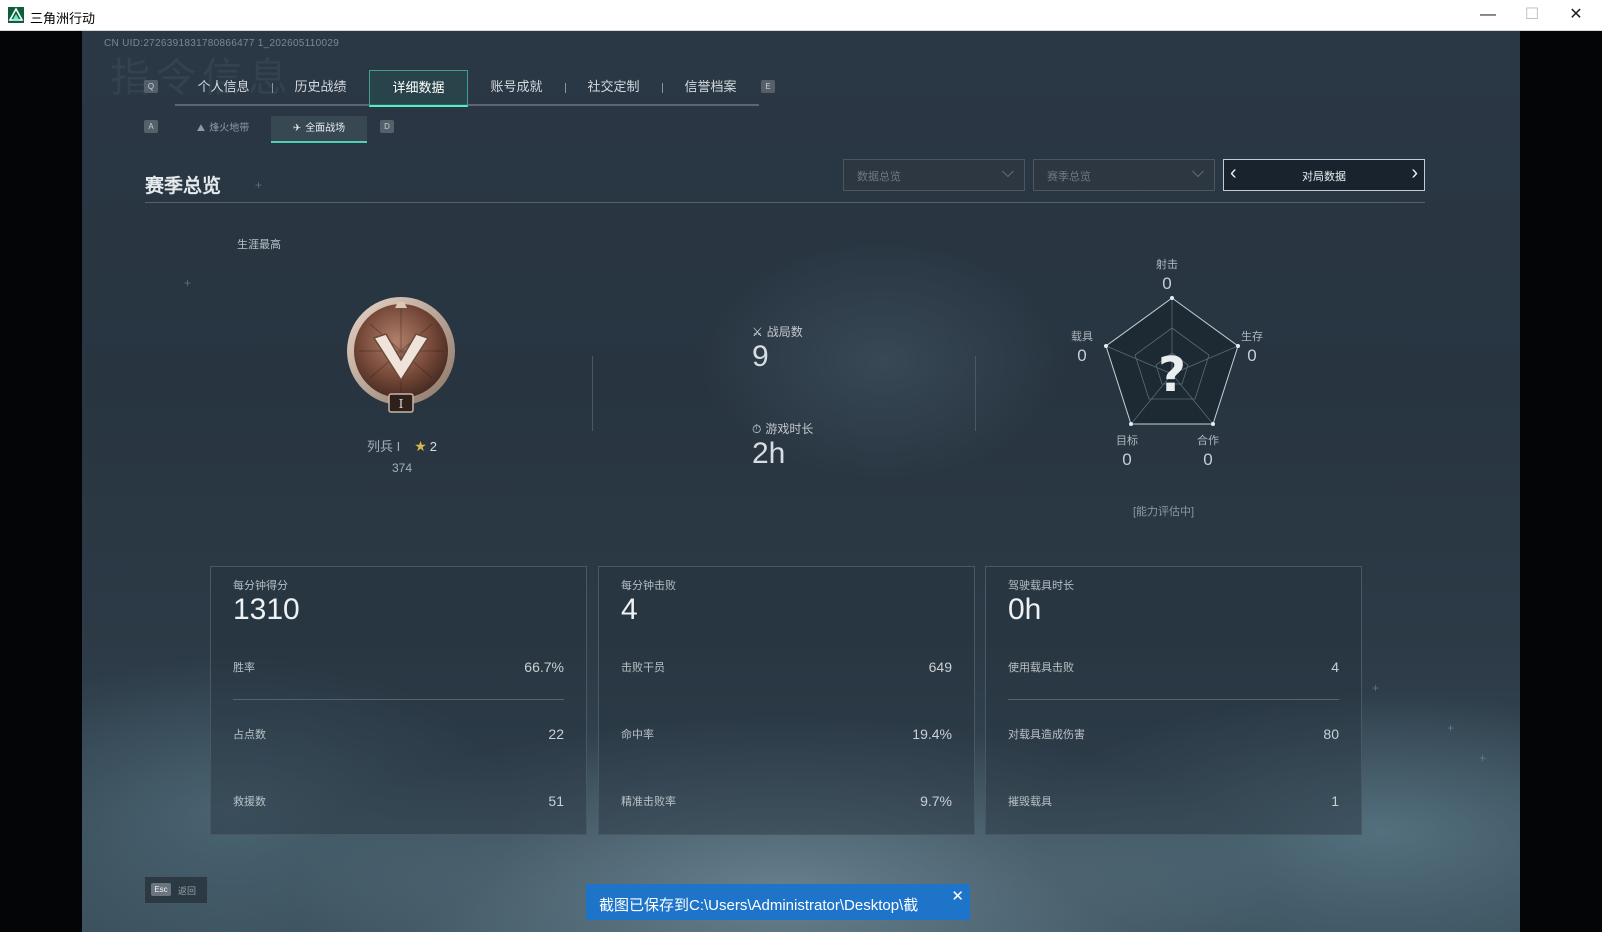 The width and height of the screenshot is (1602, 932). What do you see at coordinates (183, 186) in the screenshot?
I see `section-title: 赛季总览` at bounding box center [183, 186].